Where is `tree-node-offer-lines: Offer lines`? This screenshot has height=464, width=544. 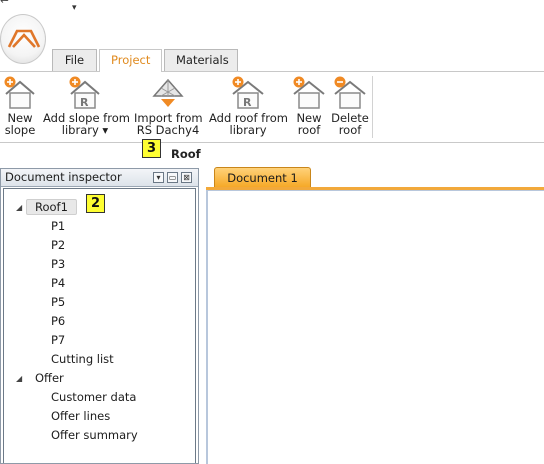
tree-node-offer-lines: Offer lines is located at coordinates (80, 416).